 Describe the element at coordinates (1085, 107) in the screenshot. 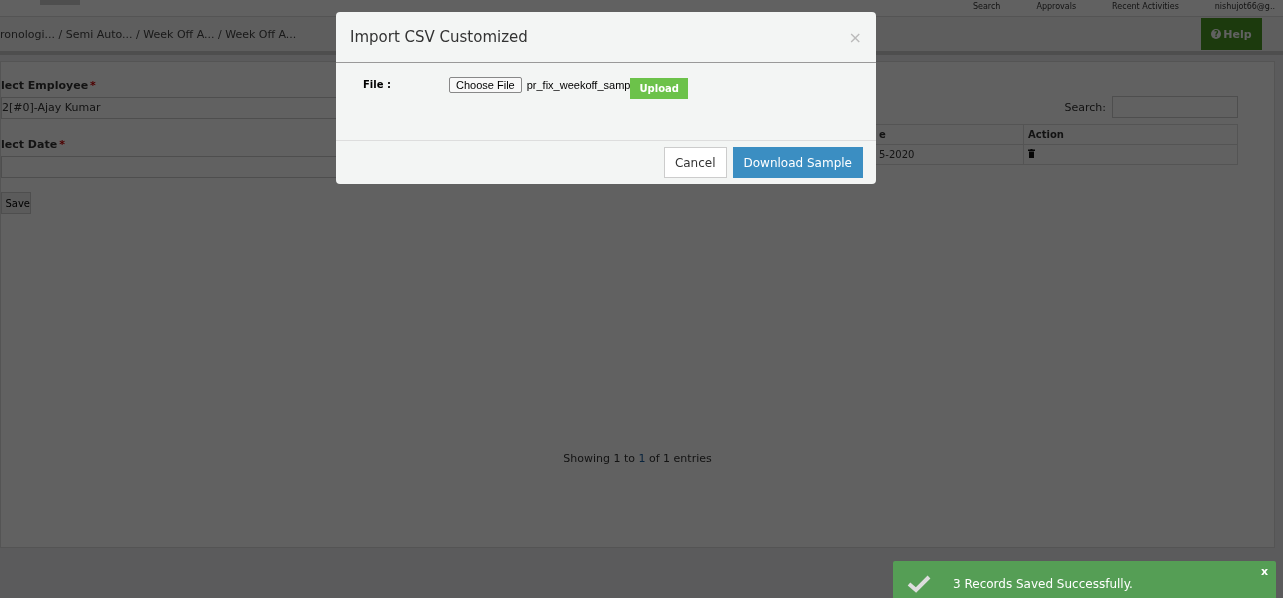

I see `search-label: Search:` at that location.